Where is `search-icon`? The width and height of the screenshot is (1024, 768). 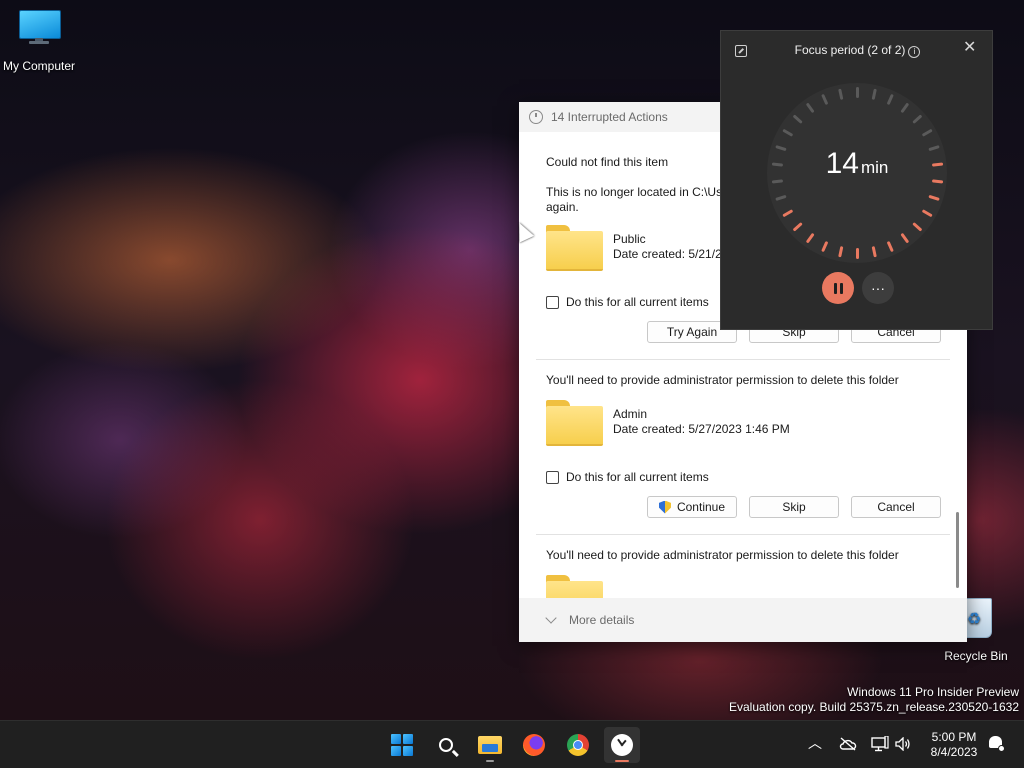 search-icon is located at coordinates (446, 745).